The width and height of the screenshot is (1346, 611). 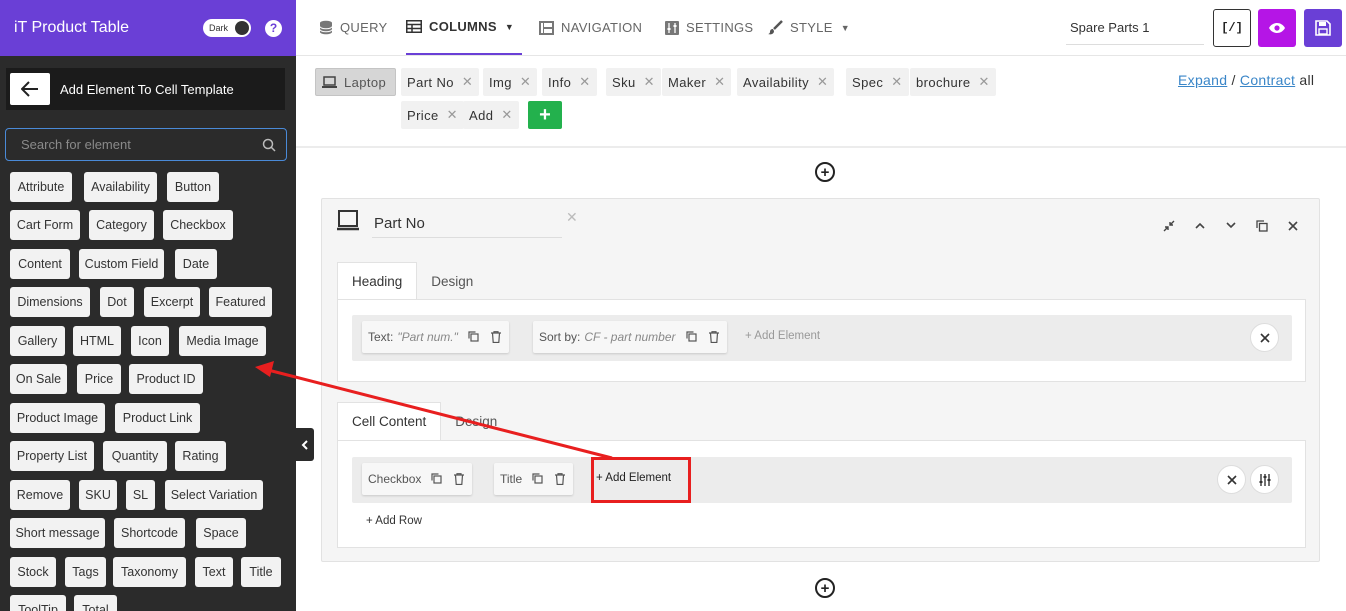 I want to click on element-chip-dot: Dot, so click(x=117, y=302).